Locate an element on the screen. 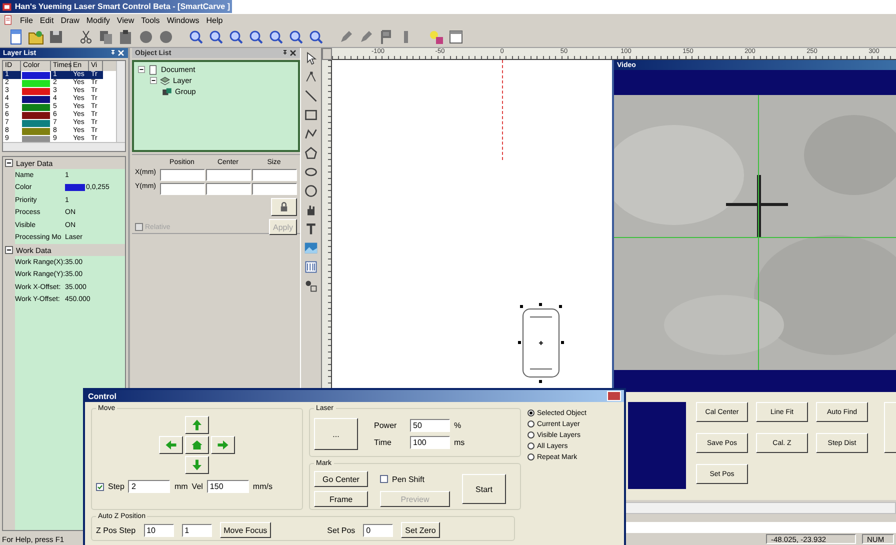 This screenshot has width=896, height=545. copy-icon is located at coordinates (106, 37).